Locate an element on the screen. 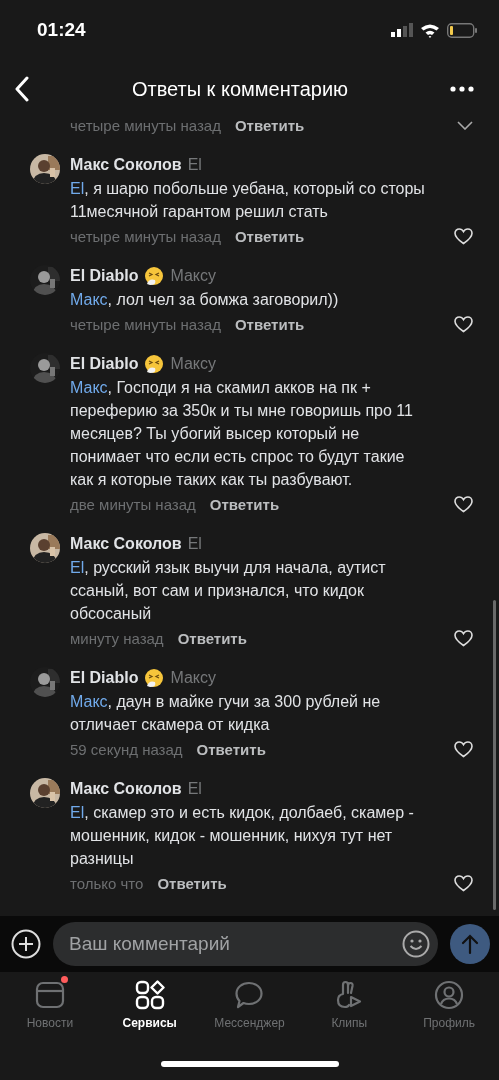 This screenshot has width=499, height=1080. tab-item: Клипы is located at coordinates (349, 1020).